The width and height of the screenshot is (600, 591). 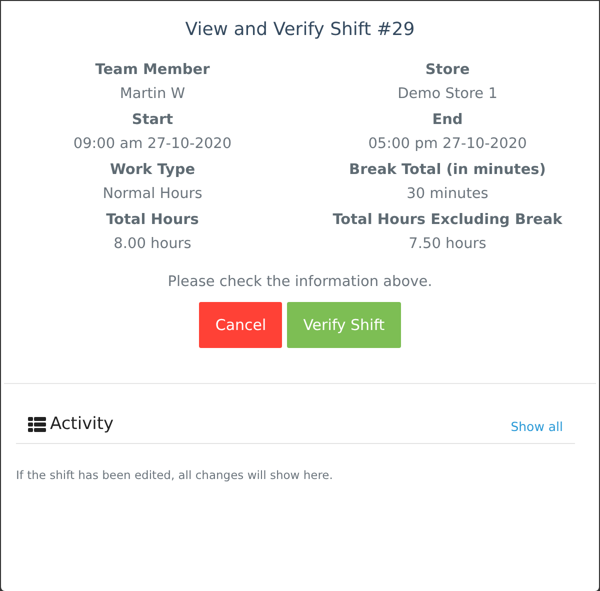 What do you see at coordinates (175, 475) in the screenshot?
I see `empty-activity-text: If the shift has been edited, all changes will show here.` at bounding box center [175, 475].